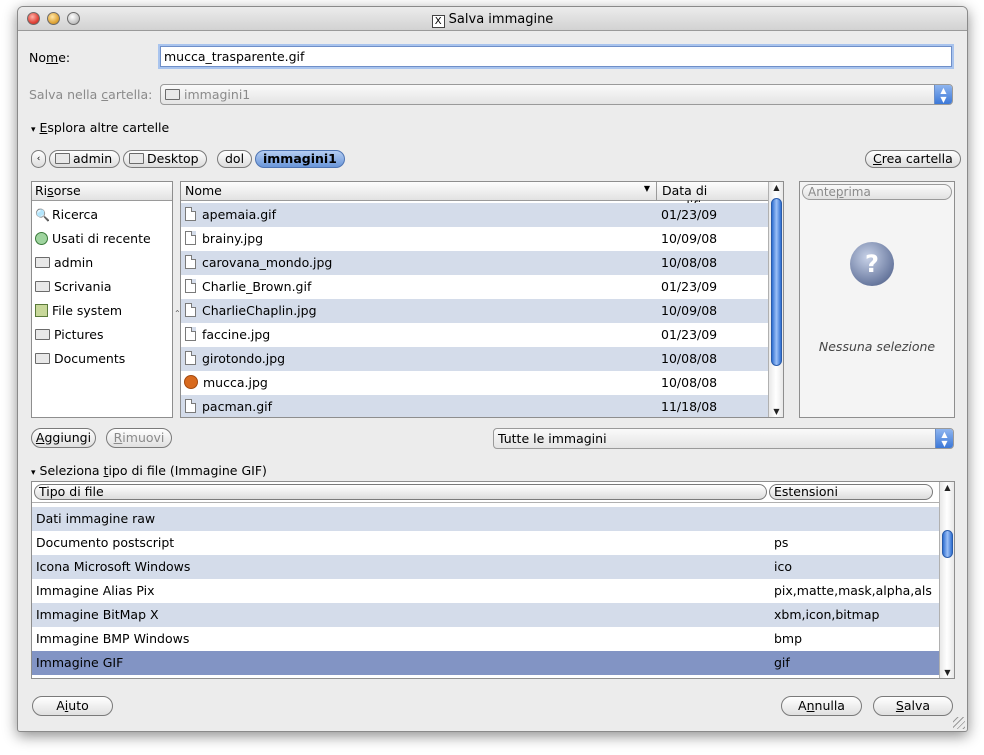 The image size is (984, 755). I want to click on remove-bookmark-button: Rimuovi, so click(139, 438).